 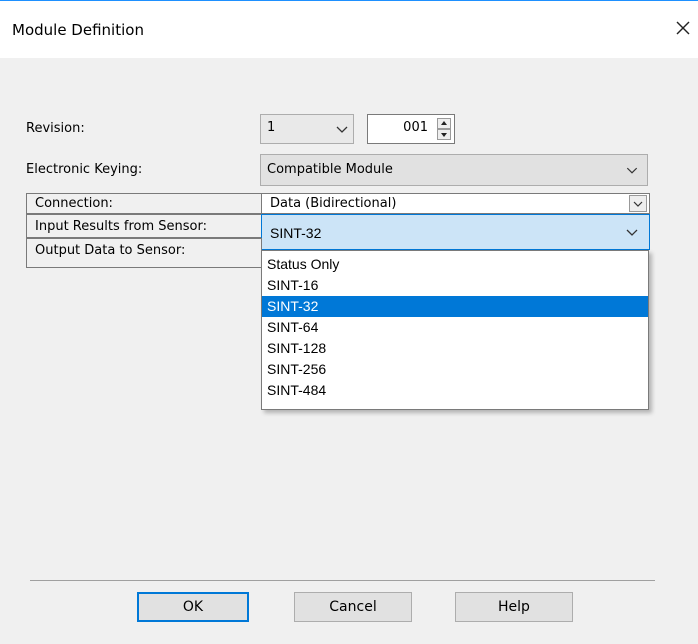 I want to click on output-data-label: Output Data to Sensor:, so click(x=110, y=250).